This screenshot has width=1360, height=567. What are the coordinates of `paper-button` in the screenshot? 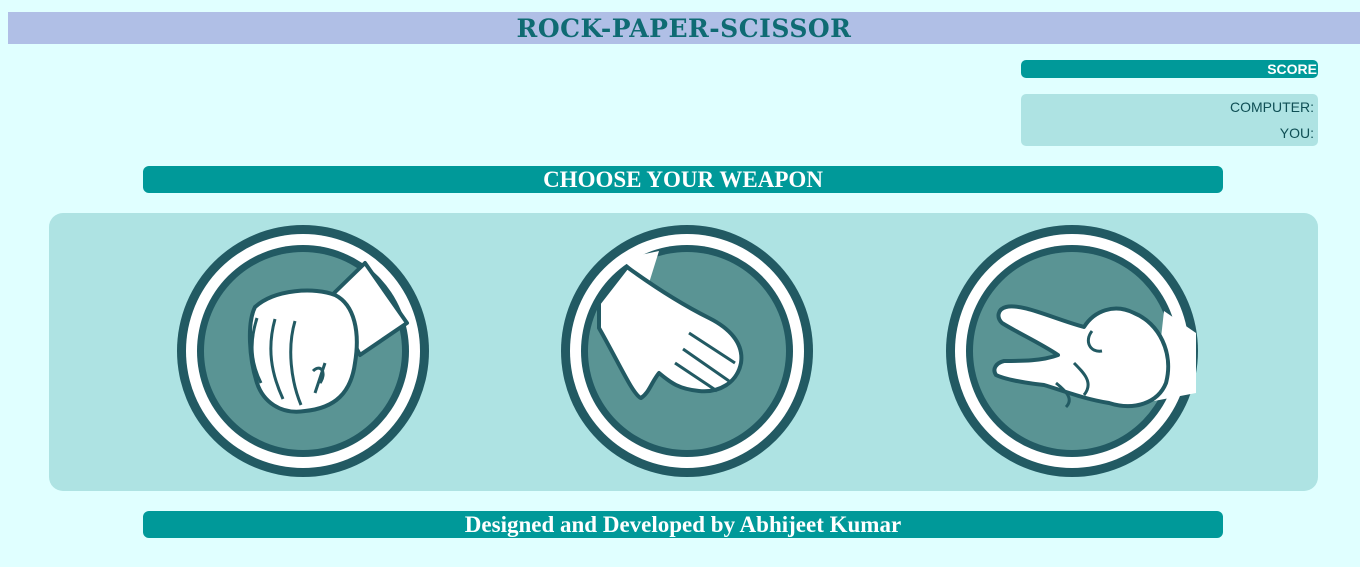 It's located at (687, 351).